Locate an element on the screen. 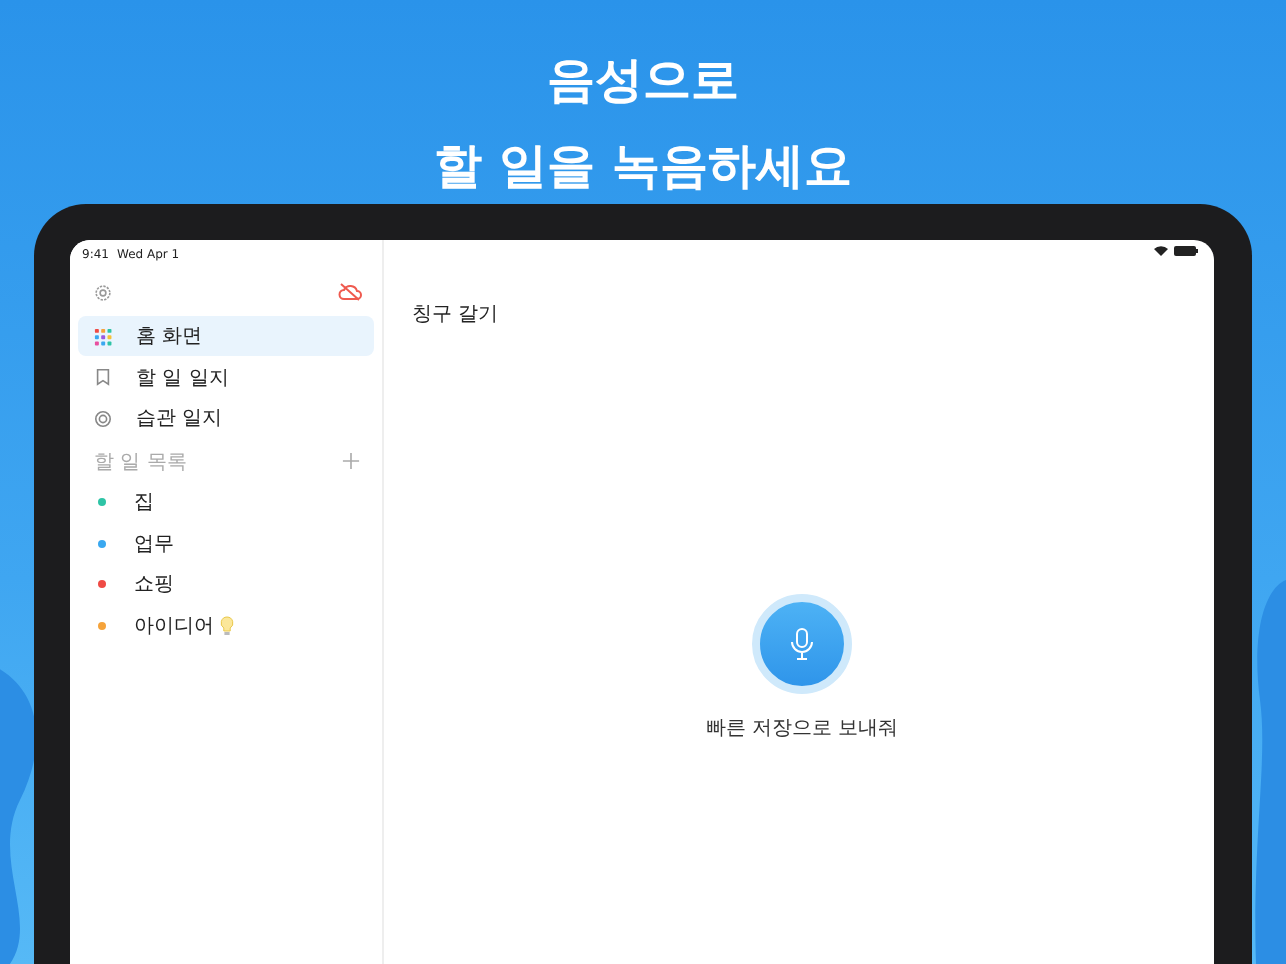 This screenshot has height=964, width=1286. list-item: 집 is located at coordinates (226, 503).